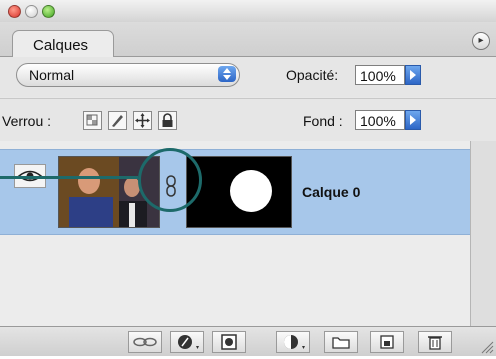 The height and width of the screenshot is (359, 496). I want to click on close-button, so click(14, 11).